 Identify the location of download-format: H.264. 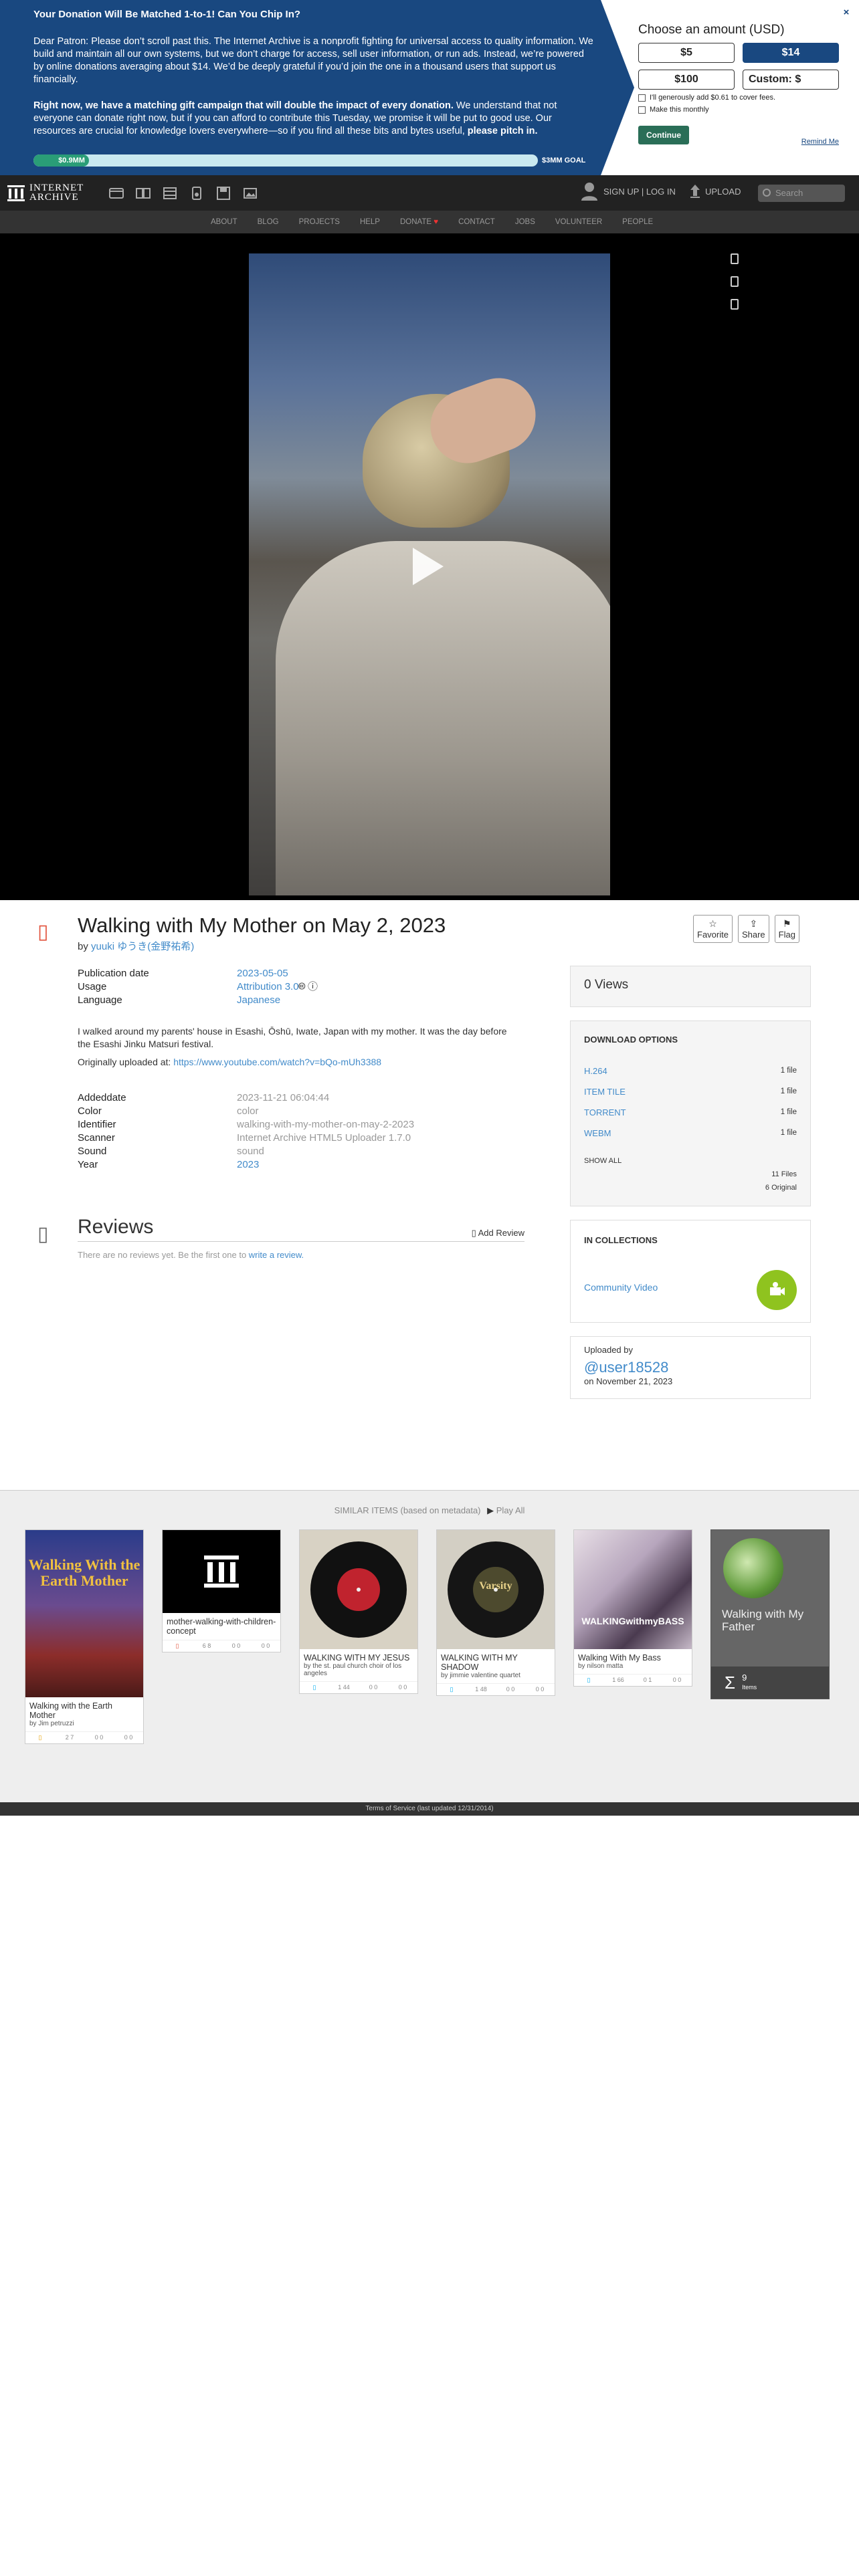
(595, 1071).